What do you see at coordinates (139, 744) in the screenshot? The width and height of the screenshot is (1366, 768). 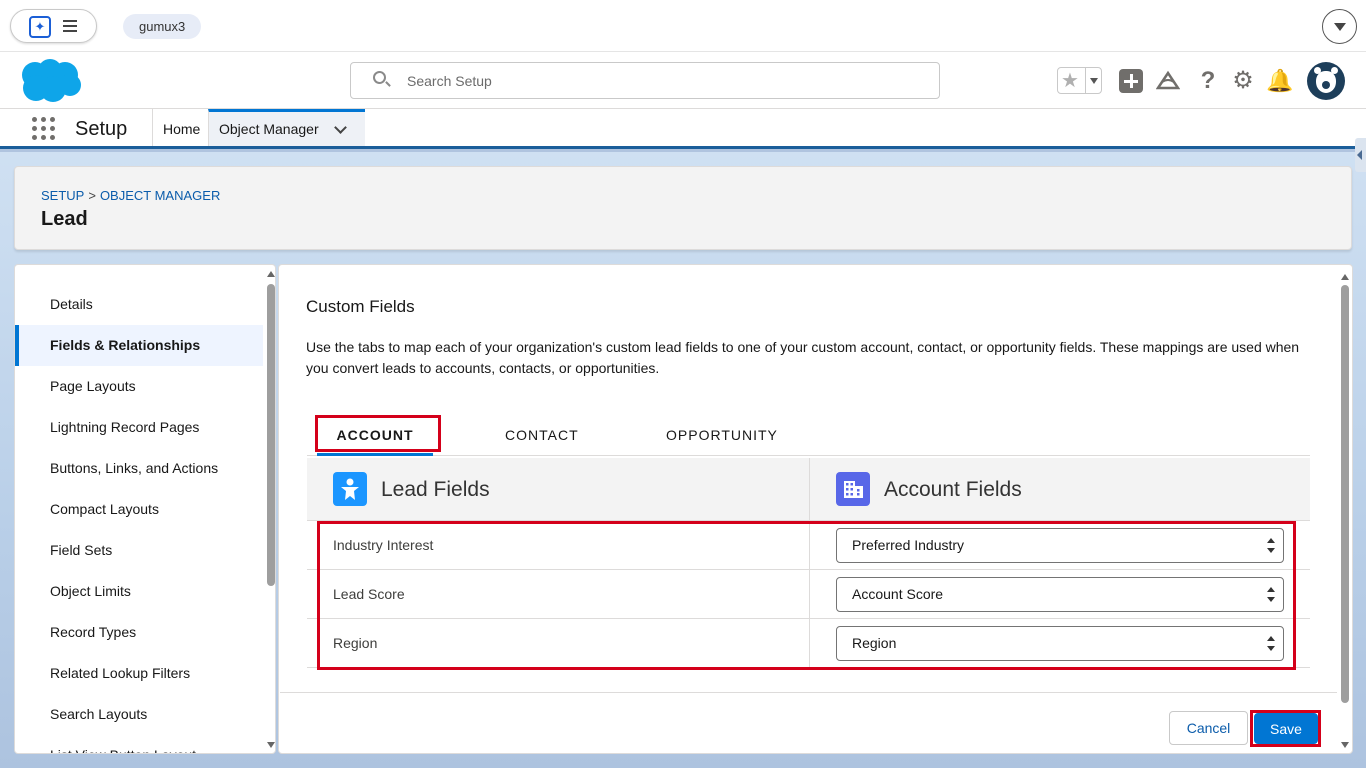 I see `sidebar-item-list-view-button-layout: List View Button Layout` at bounding box center [139, 744].